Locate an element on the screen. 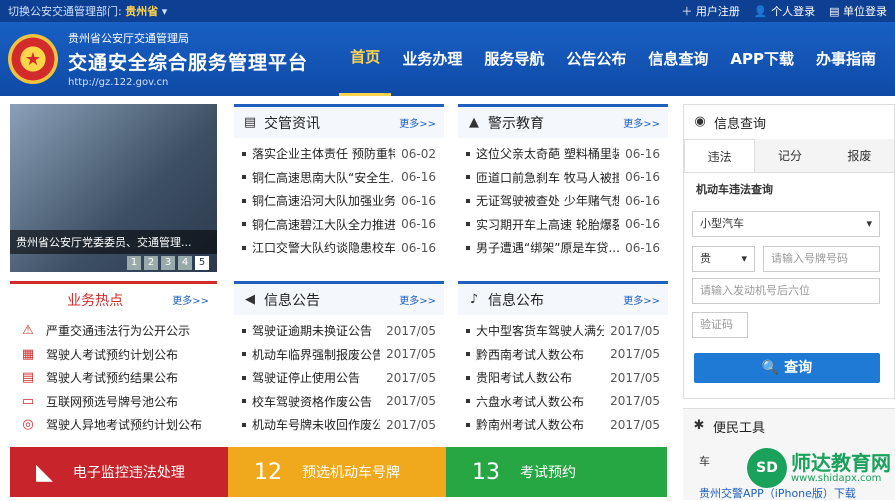  list-item: 落实企业主体责任 预防重特...06-02 is located at coordinates (339, 154).